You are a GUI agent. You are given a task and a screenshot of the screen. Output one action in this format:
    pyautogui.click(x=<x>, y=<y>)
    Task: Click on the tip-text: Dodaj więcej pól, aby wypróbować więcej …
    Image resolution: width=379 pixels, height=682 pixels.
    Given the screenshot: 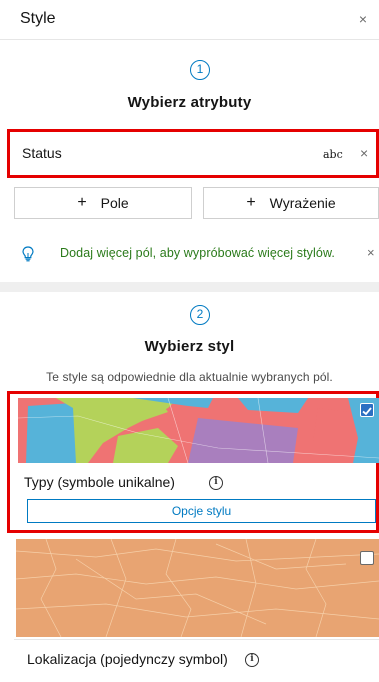 What is the action you would take?
    pyautogui.click(x=197, y=253)
    